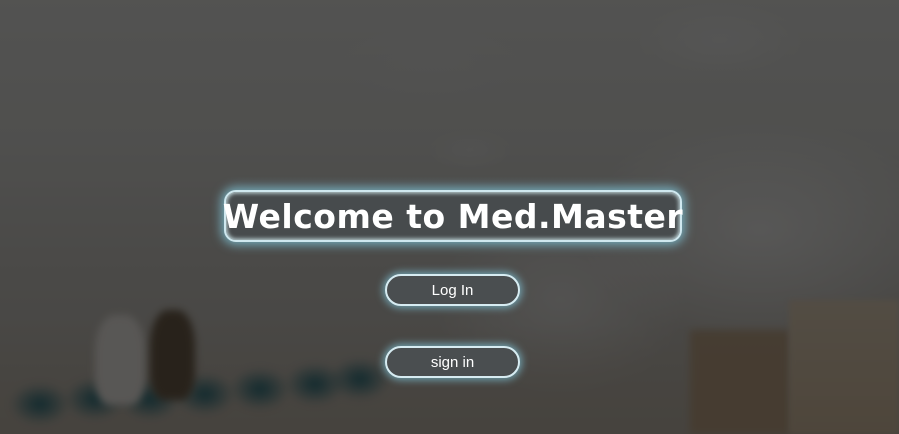 The image size is (899, 434). Describe the element at coordinates (452, 362) in the screenshot. I see `sign-in-button: sign in` at that location.